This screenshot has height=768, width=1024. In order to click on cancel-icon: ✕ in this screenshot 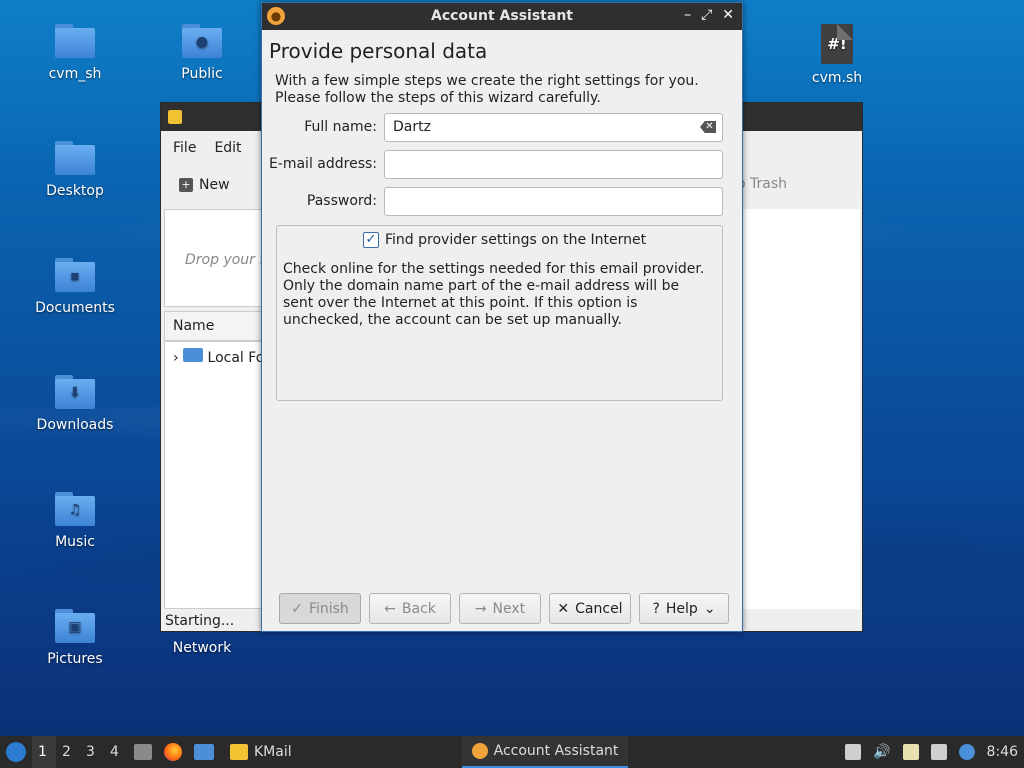, I will do `click(563, 608)`.